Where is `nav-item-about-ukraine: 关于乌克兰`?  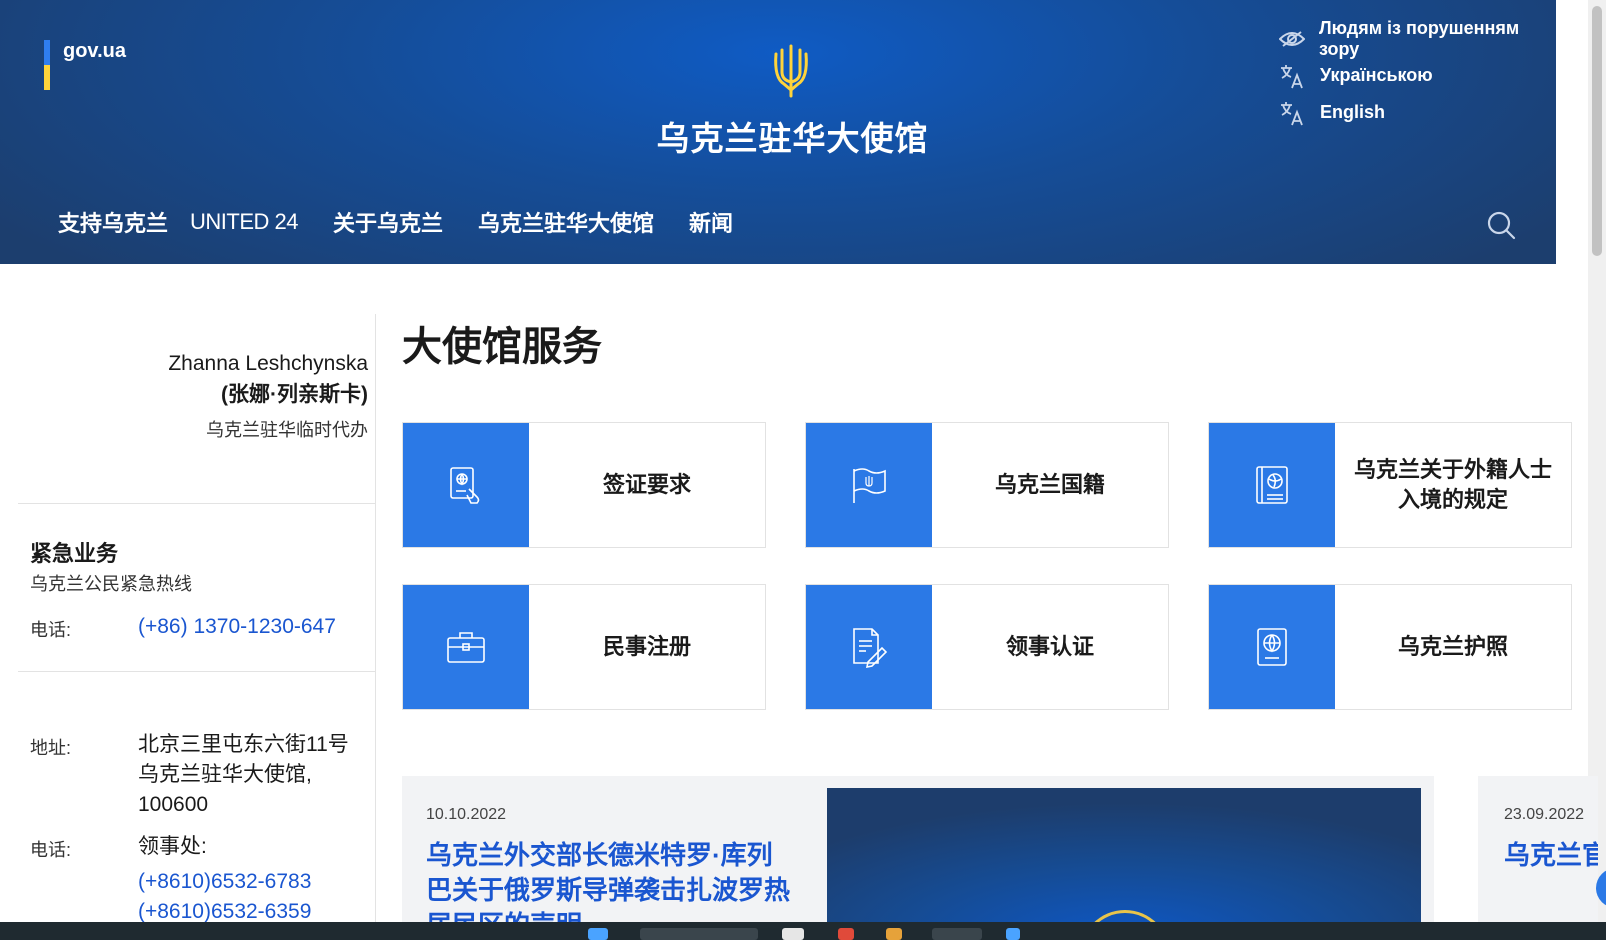
nav-item-about-ukraine: 关于乌克兰 is located at coordinates (388, 222).